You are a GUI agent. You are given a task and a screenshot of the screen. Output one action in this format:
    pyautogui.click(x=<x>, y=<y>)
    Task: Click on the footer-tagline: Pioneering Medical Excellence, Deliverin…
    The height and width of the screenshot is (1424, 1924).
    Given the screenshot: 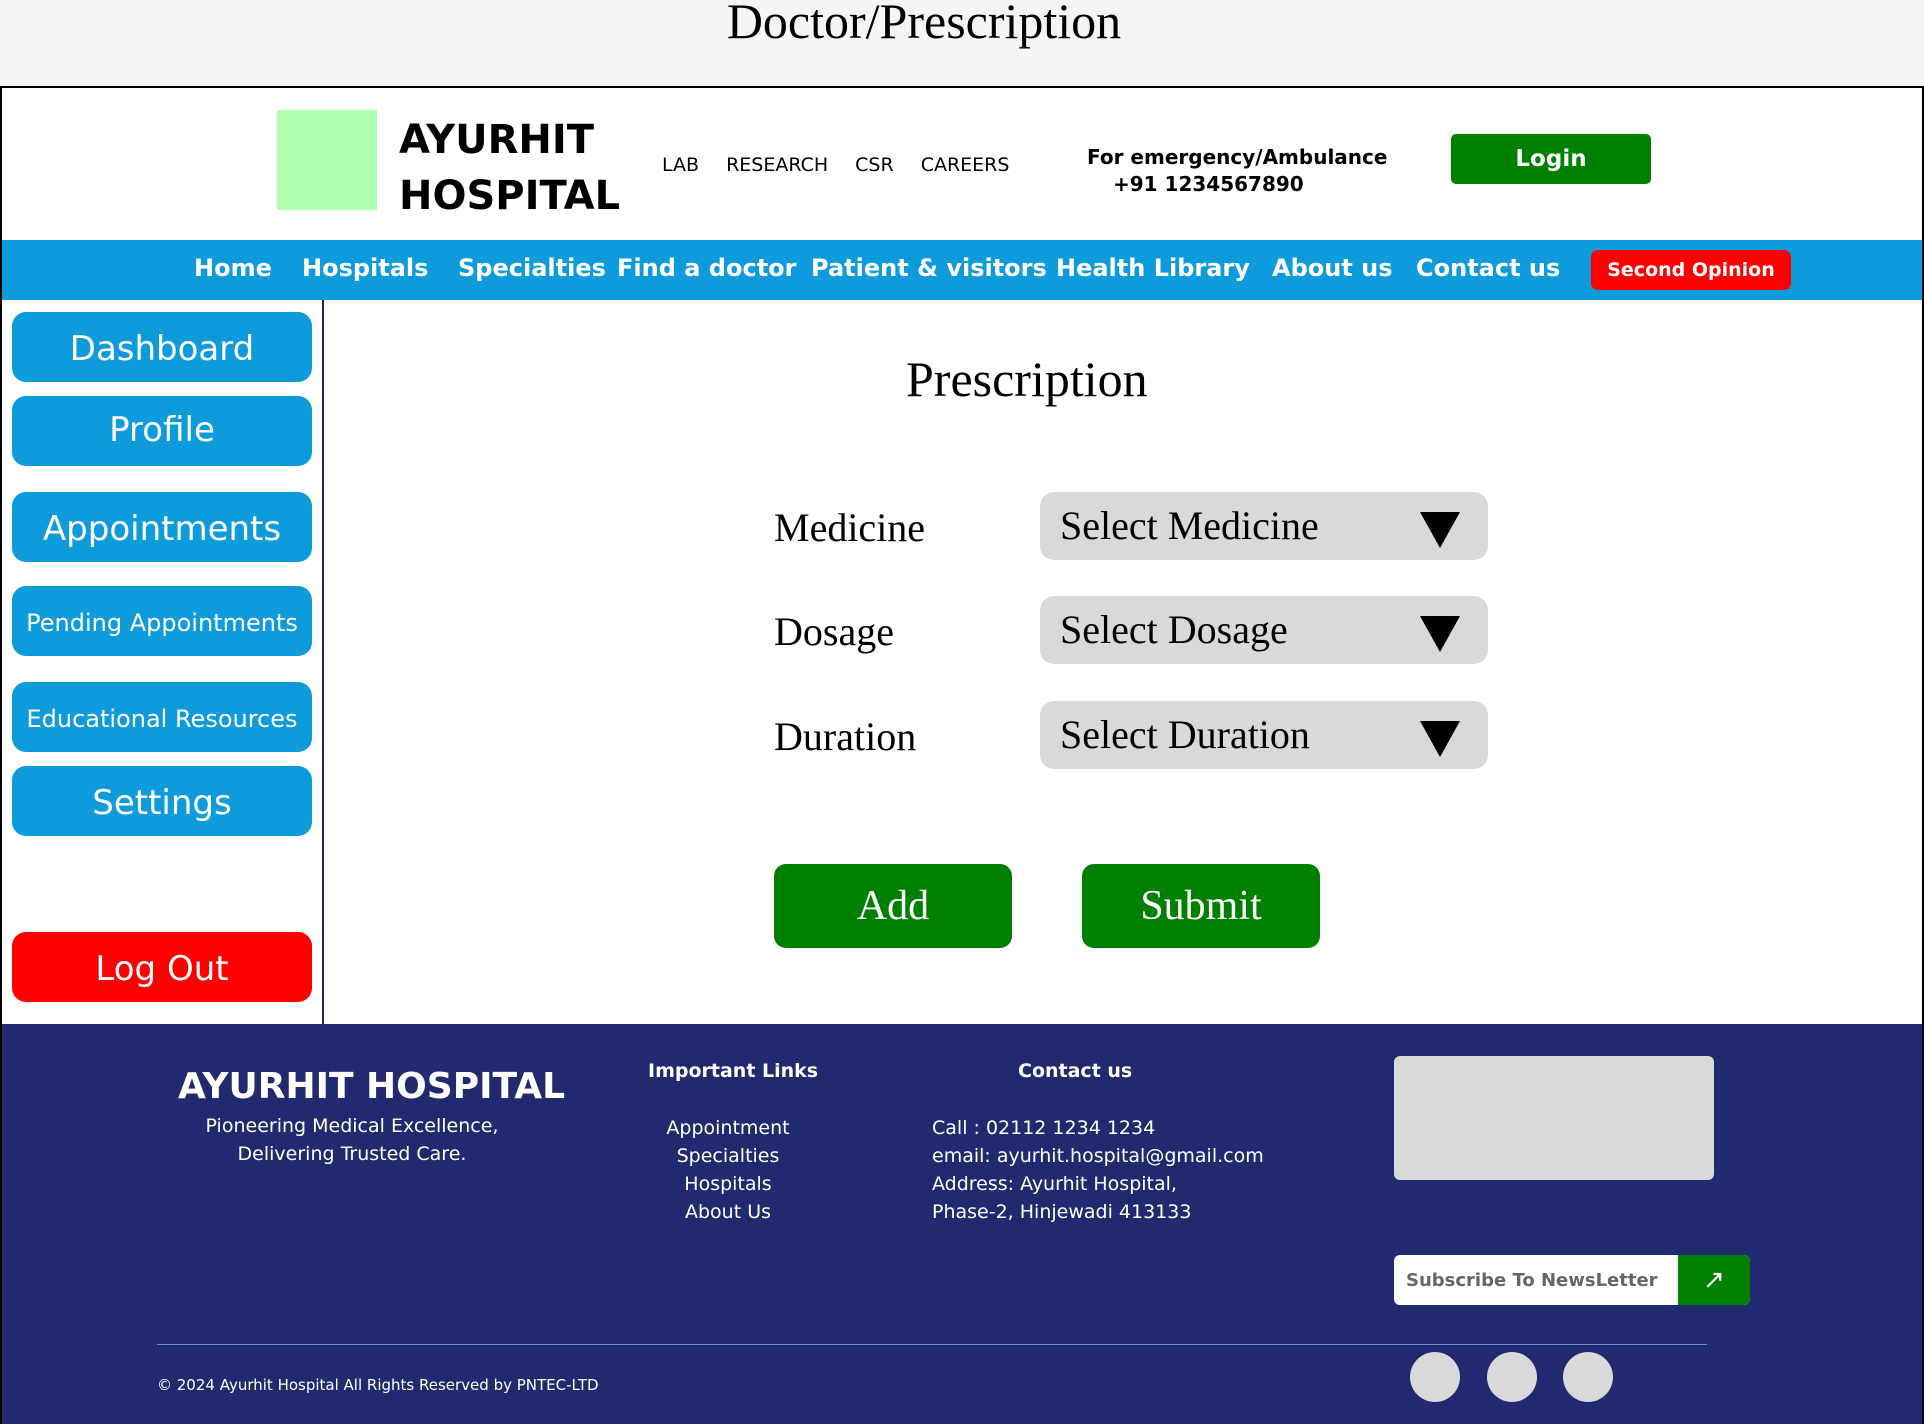 What is the action you would take?
    pyautogui.click(x=352, y=1140)
    